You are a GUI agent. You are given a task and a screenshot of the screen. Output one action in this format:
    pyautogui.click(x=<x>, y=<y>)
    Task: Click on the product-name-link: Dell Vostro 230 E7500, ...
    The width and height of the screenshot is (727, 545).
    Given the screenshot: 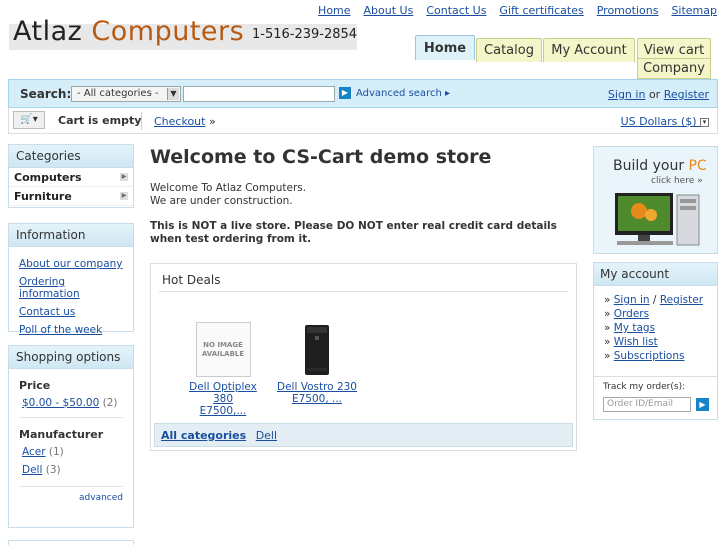 What is the action you would take?
    pyautogui.click(x=317, y=393)
    